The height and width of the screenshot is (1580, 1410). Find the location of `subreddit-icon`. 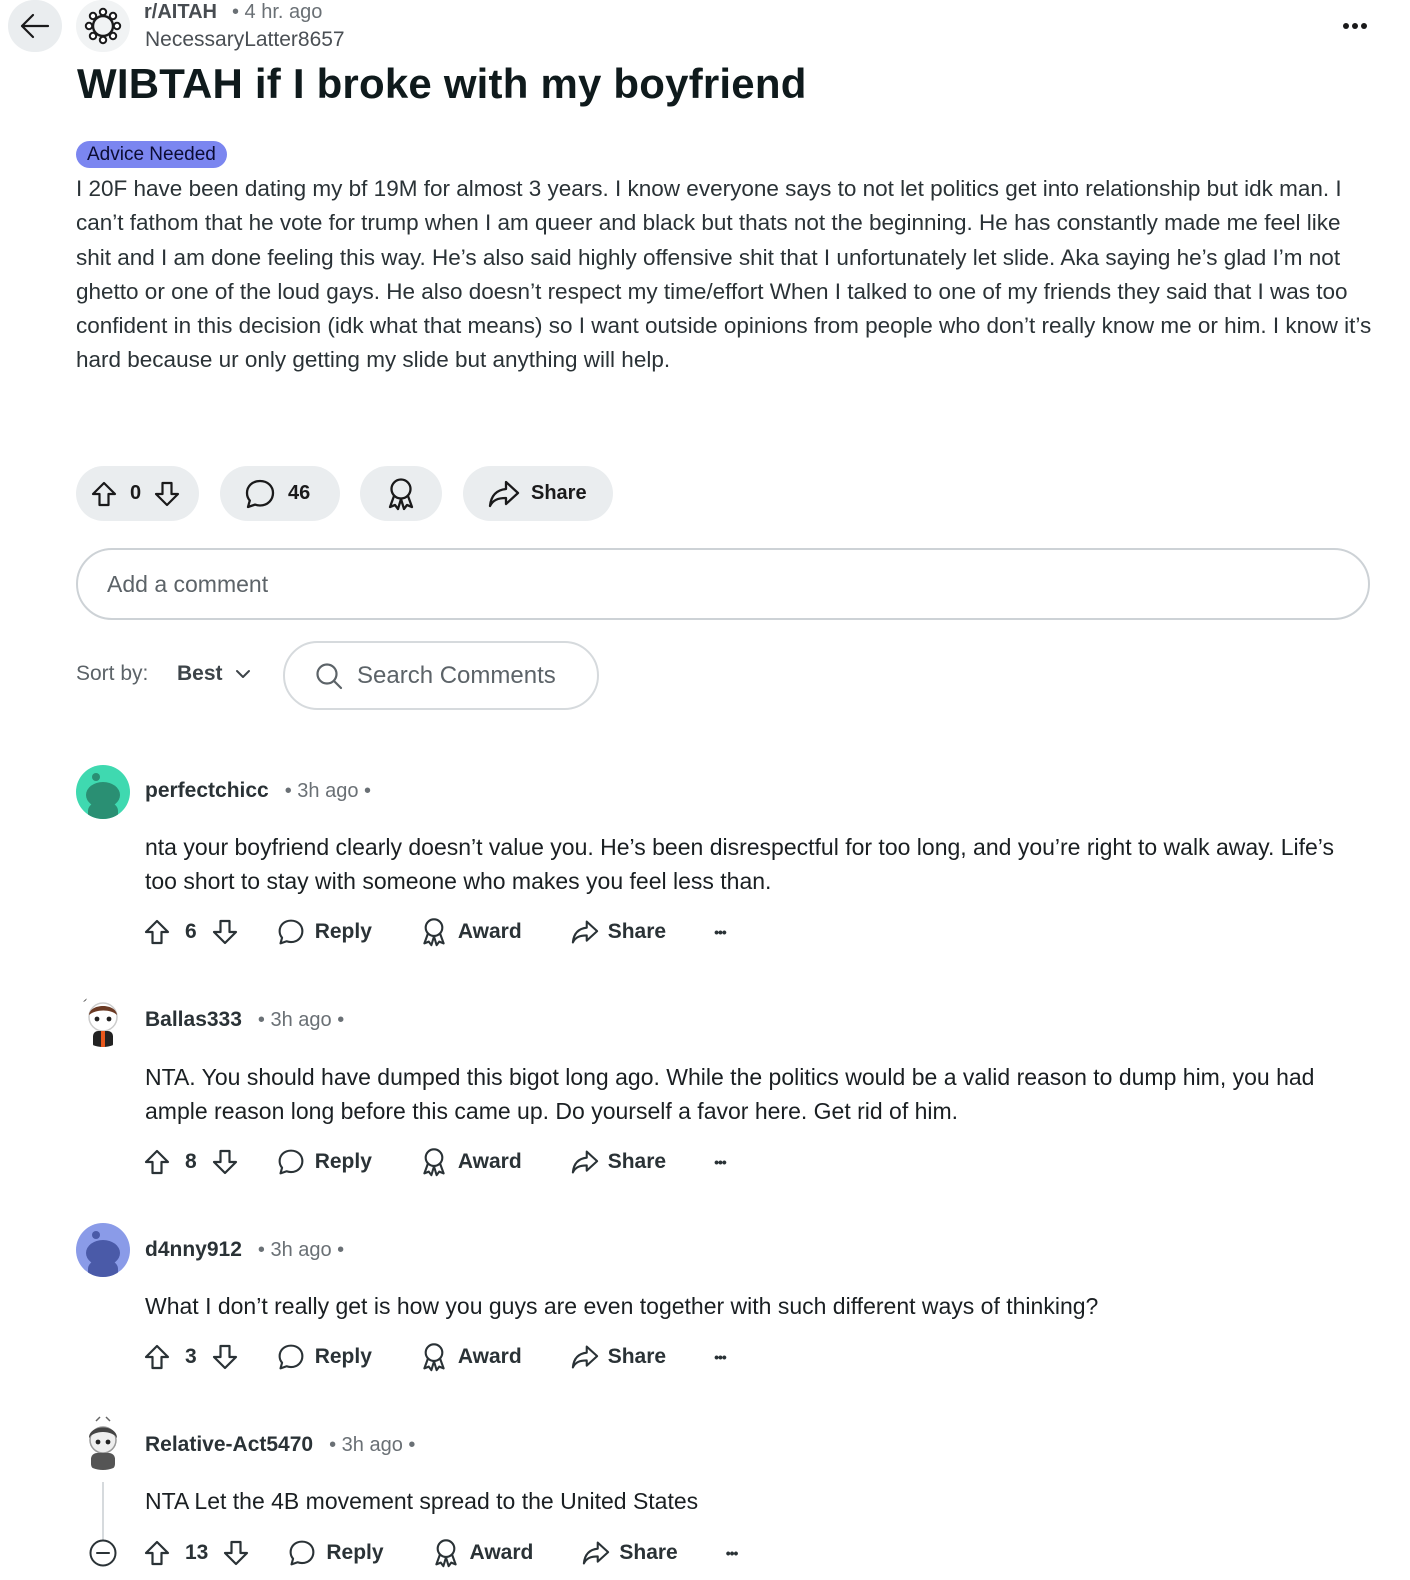

subreddit-icon is located at coordinates (103, 26).